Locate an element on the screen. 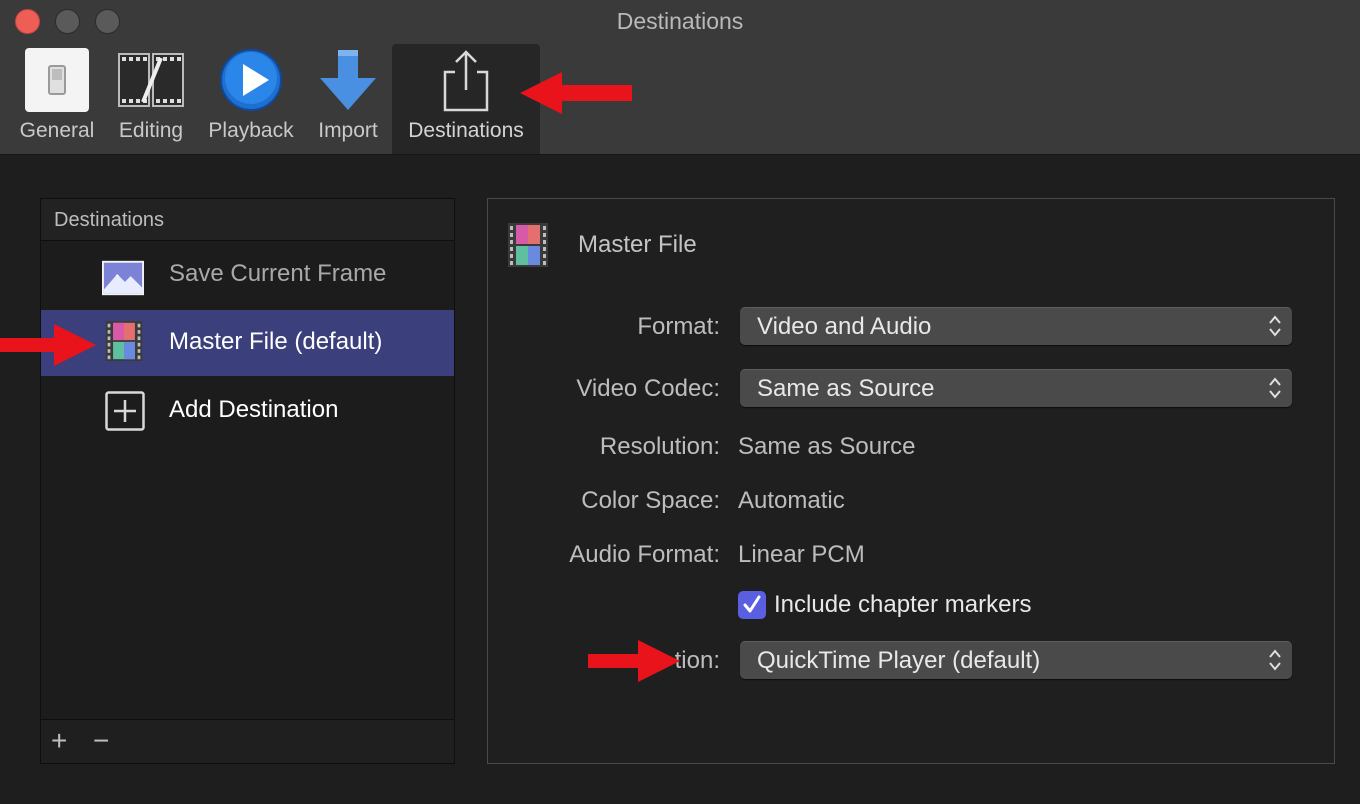 The width and height of the screenshot is (1360, 804). add-destination-button: + is located at coordinates (59, 741).